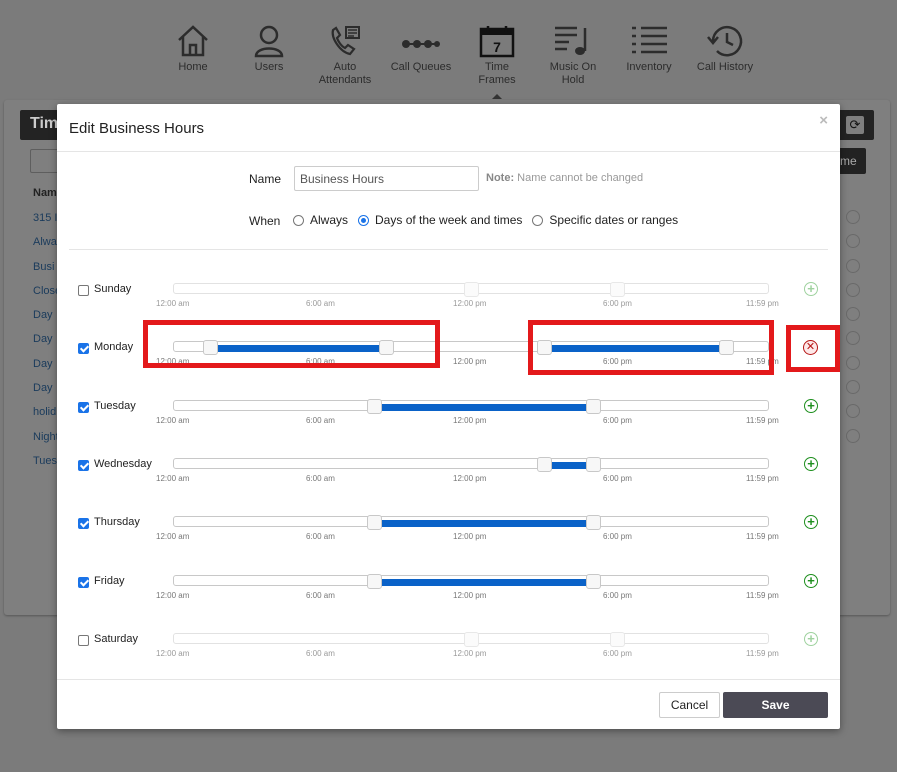 The height and width of the screenshot is (772, 897). What do you see at coordinates (823, 120) in the screenshot?
I see `close-icon: ×` at bounding box center [823, 120].